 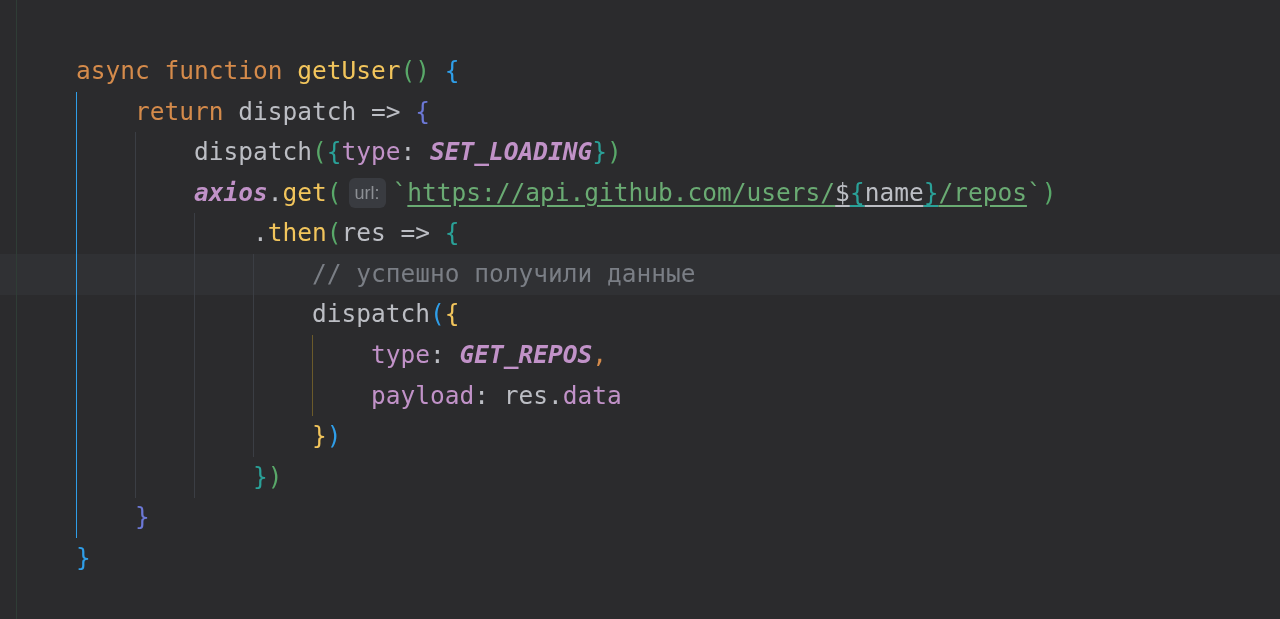 I want to click on code-text: `https://api.github.com/users/${name}/repos`), so click(x=724, y=192).